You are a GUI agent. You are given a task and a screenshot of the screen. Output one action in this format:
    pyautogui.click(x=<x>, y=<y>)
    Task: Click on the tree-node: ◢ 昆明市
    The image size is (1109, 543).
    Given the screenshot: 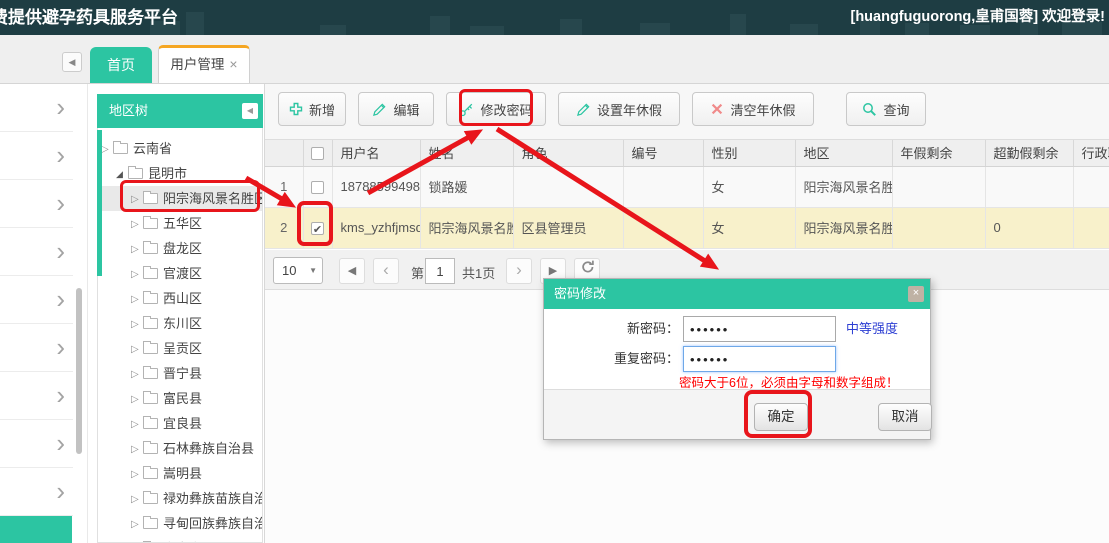 What is the action you would take?
    pyautogui.click(x=180, y=173)
    